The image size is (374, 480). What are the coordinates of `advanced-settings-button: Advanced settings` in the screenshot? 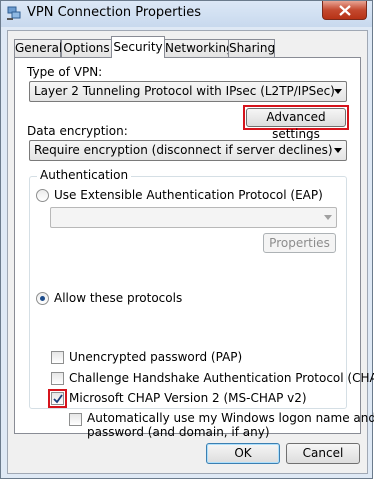 It's located at (296, 124).